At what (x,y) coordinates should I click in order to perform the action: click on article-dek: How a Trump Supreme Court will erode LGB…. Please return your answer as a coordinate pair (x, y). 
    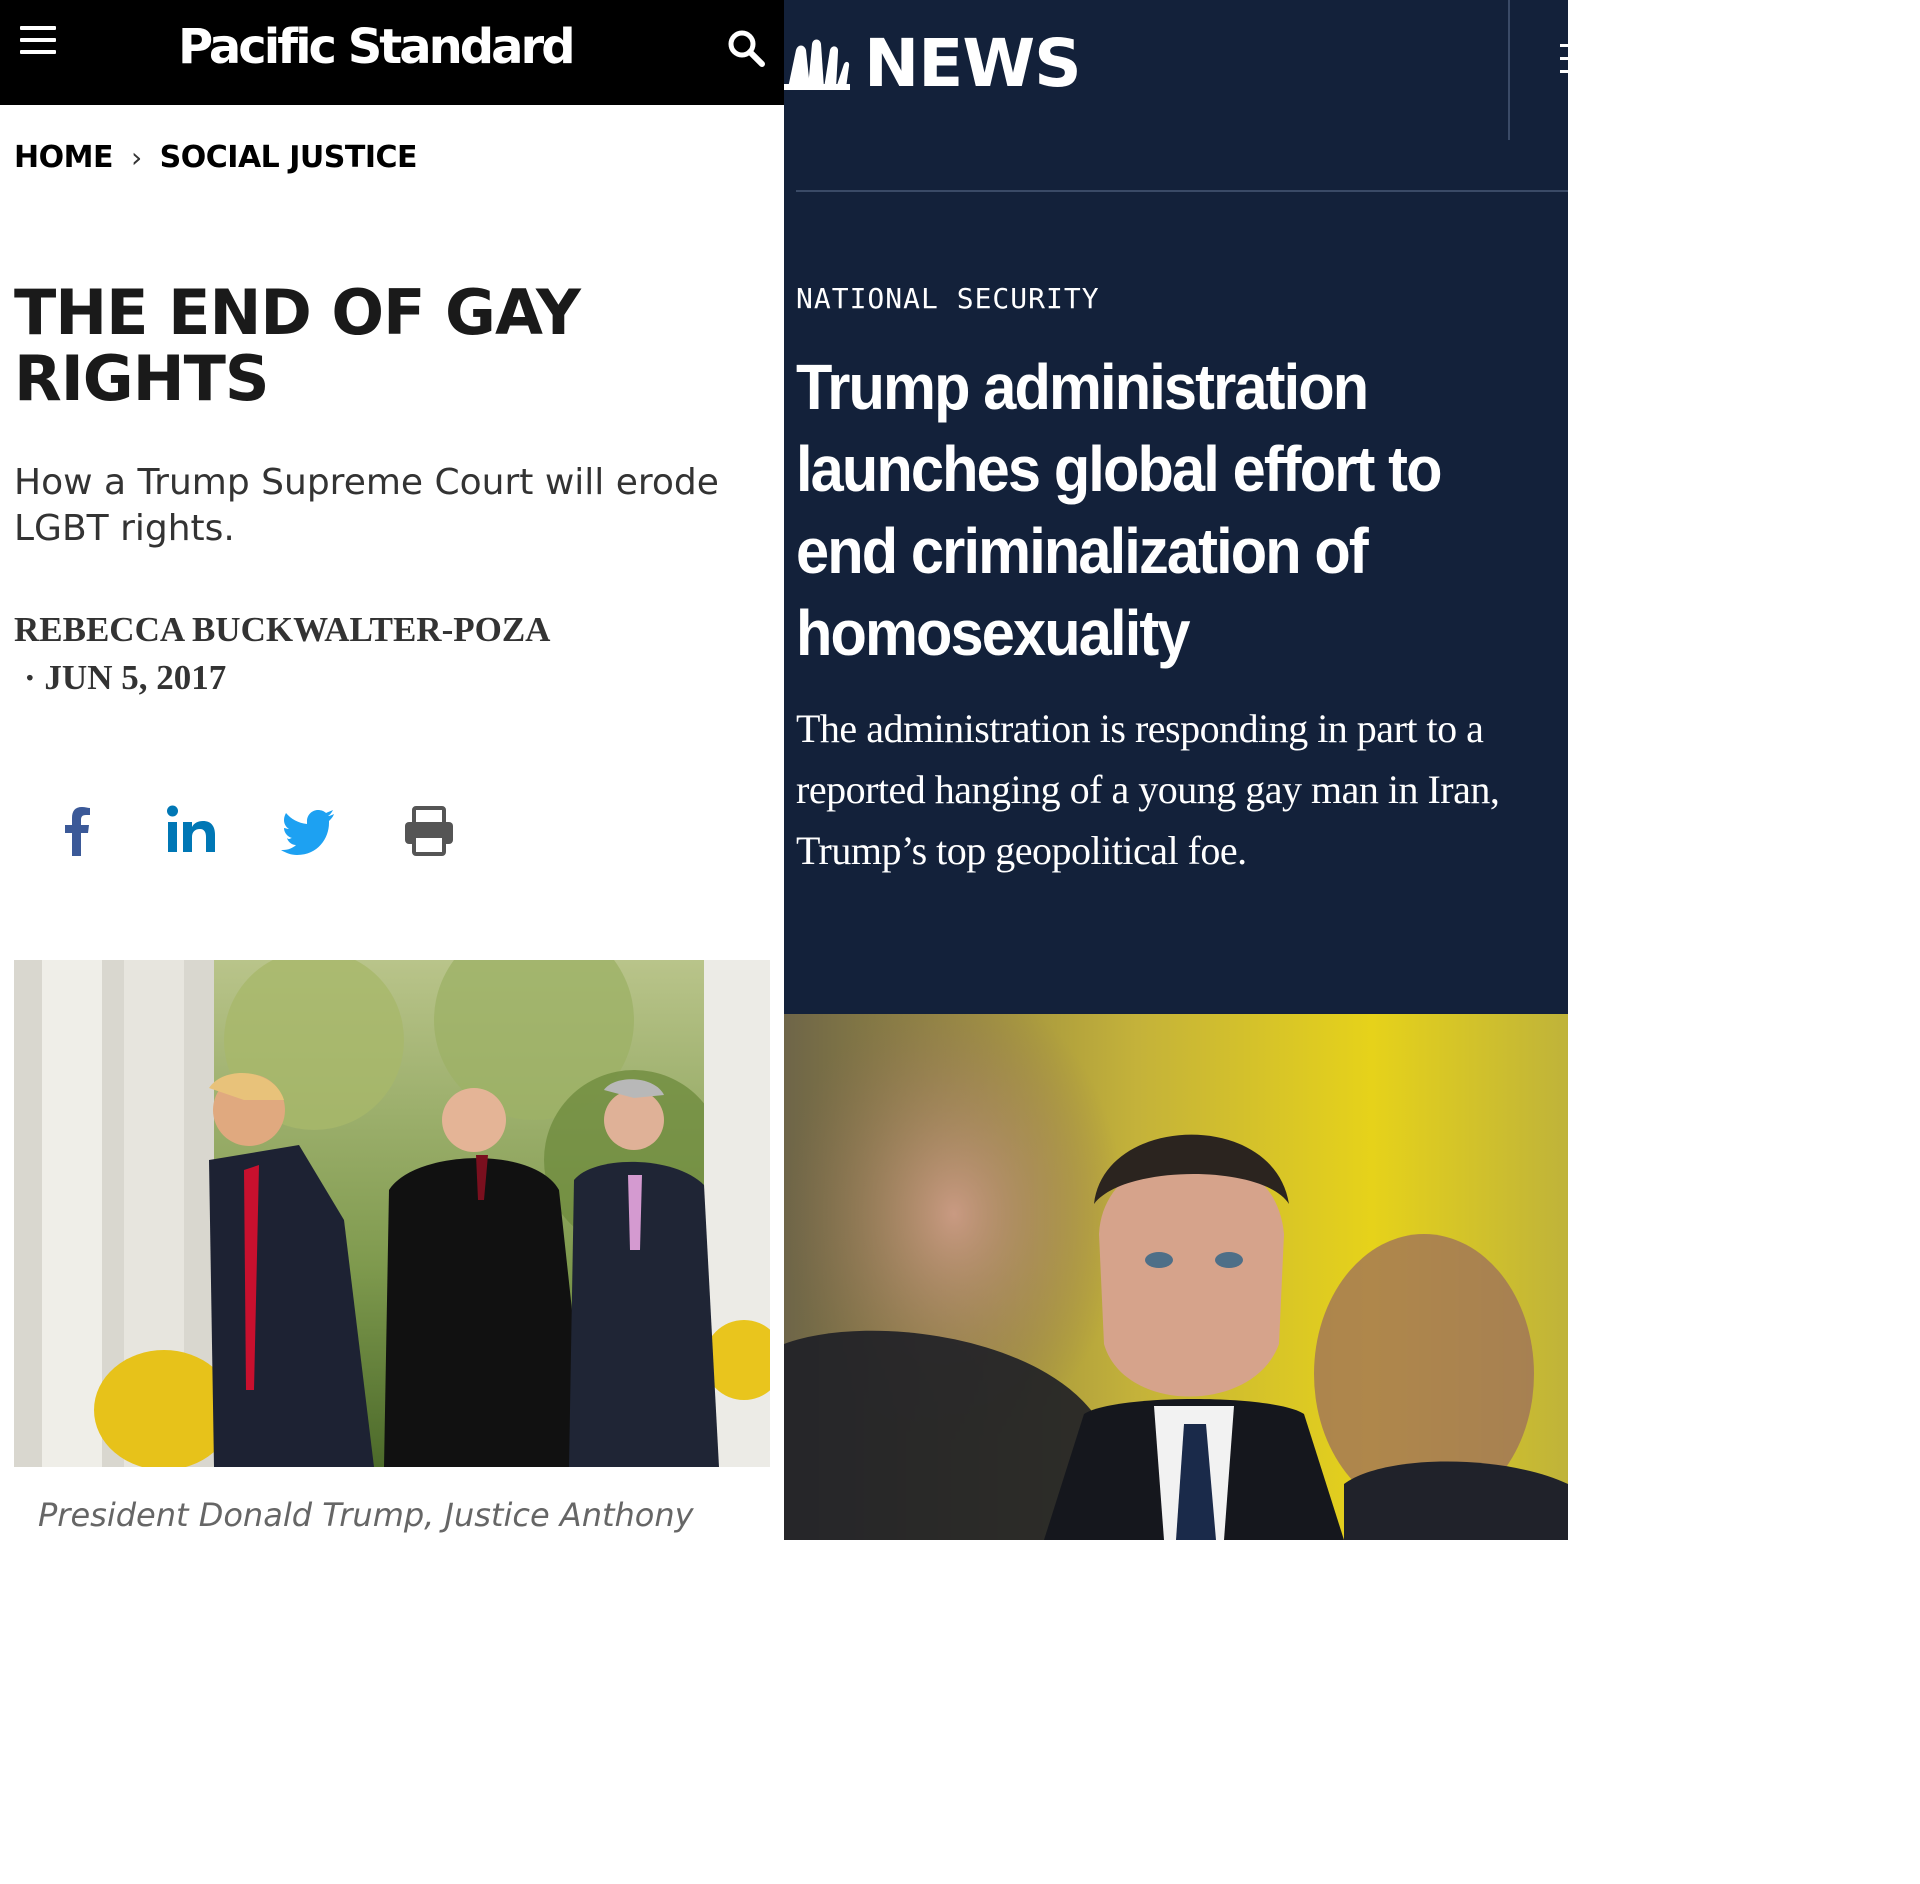
    Looking at the image, I should click on (366, 505).